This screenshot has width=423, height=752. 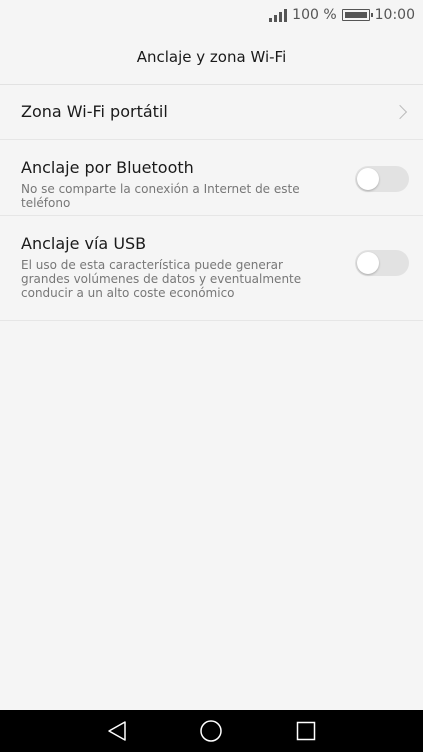 What do you see at coordinates (382, 263) in the screenshot?
I see `usb-tethering-toggle` at bounding box center [382, 263].